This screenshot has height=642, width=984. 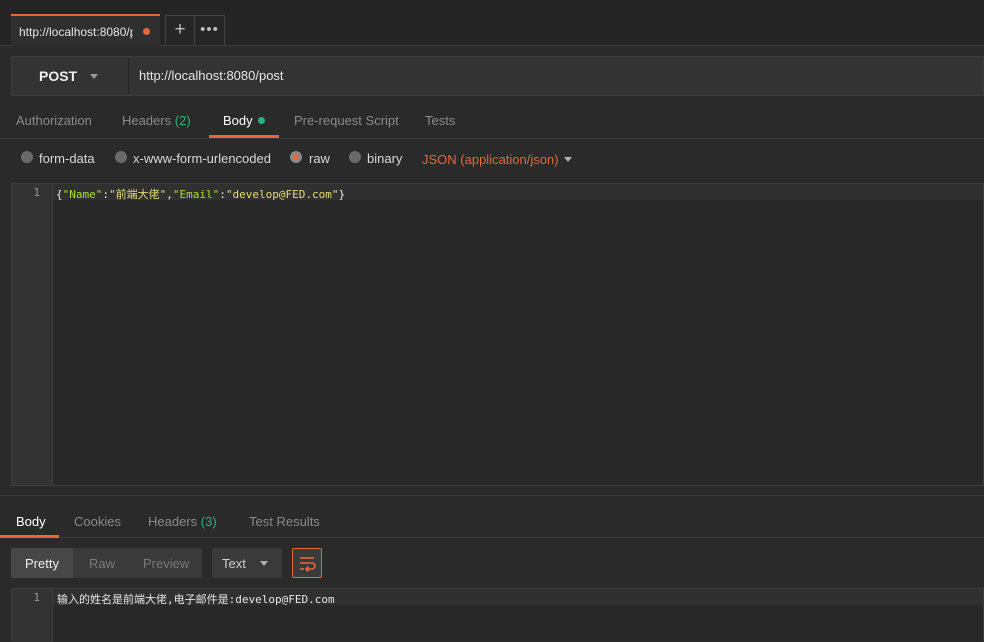 What do you see at coordinates (146, 31) in the screenshot?
I see `unsaved-indicator-dot` at bounding box center [146, 31].